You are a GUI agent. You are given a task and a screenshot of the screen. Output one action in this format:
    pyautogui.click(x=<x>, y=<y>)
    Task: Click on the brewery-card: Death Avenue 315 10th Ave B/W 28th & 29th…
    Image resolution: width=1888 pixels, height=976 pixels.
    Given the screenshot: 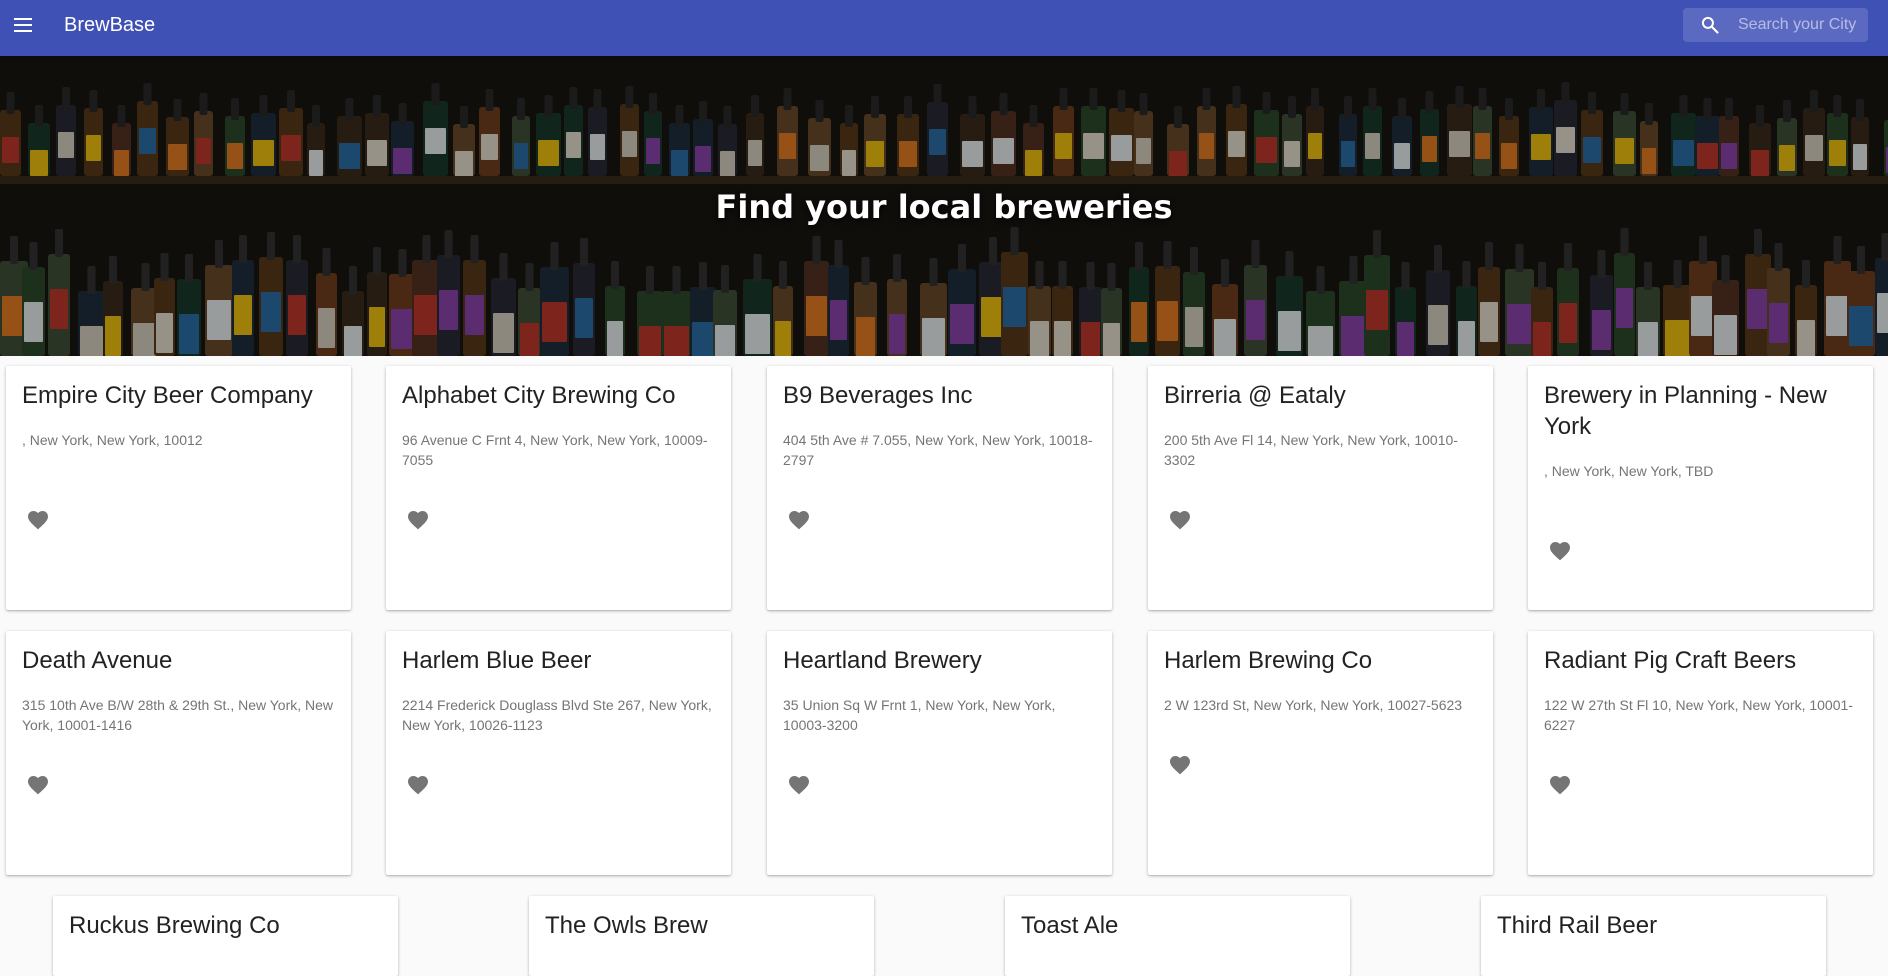 What is the action you would take?
    pyautogui.click(x=178, y=753)
    